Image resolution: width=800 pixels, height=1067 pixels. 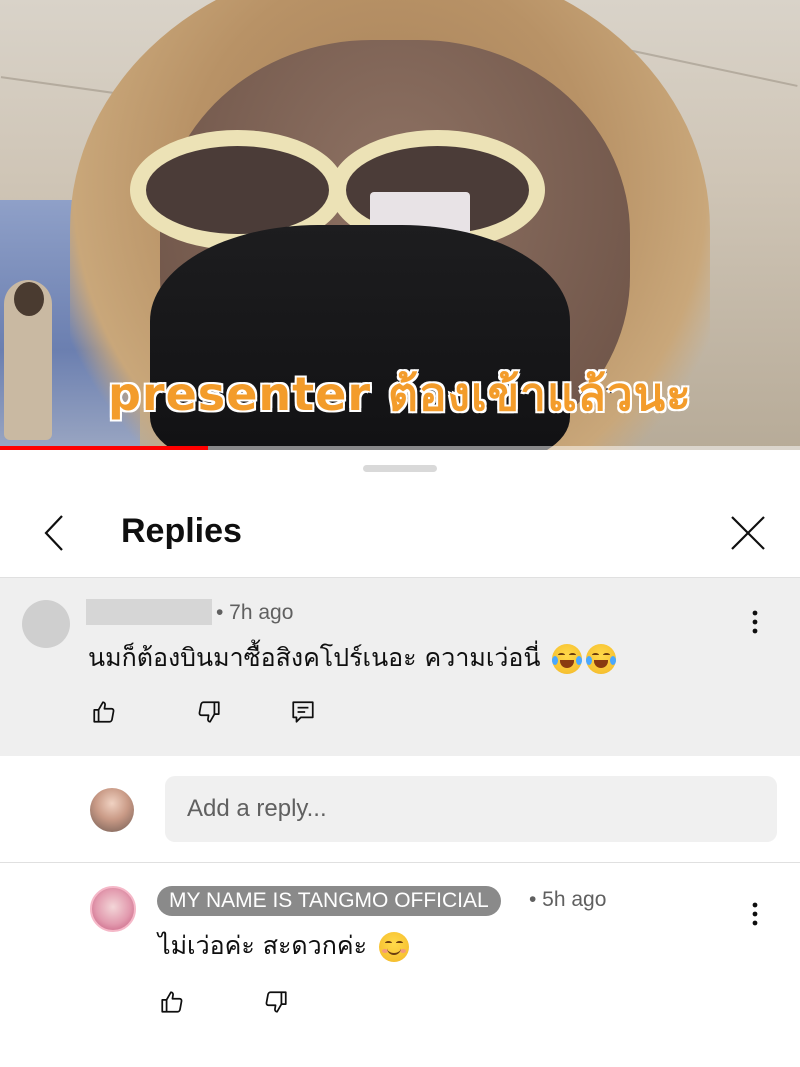 I want to click on composer-divider, so click(x=400, y=862).